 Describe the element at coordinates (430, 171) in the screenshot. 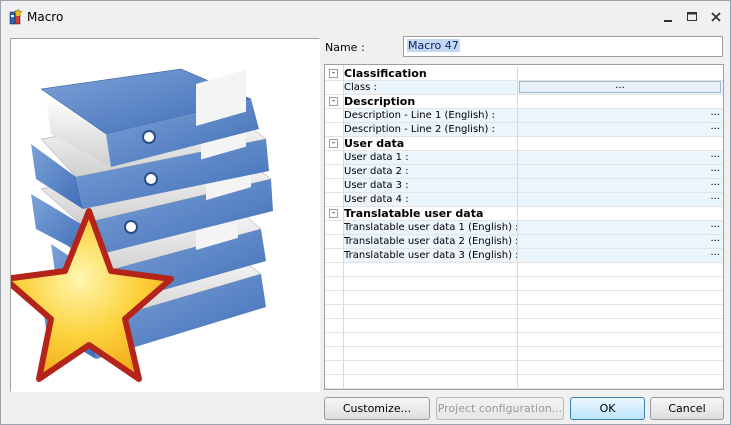

I see `property-label: User data 2 :` at that location.